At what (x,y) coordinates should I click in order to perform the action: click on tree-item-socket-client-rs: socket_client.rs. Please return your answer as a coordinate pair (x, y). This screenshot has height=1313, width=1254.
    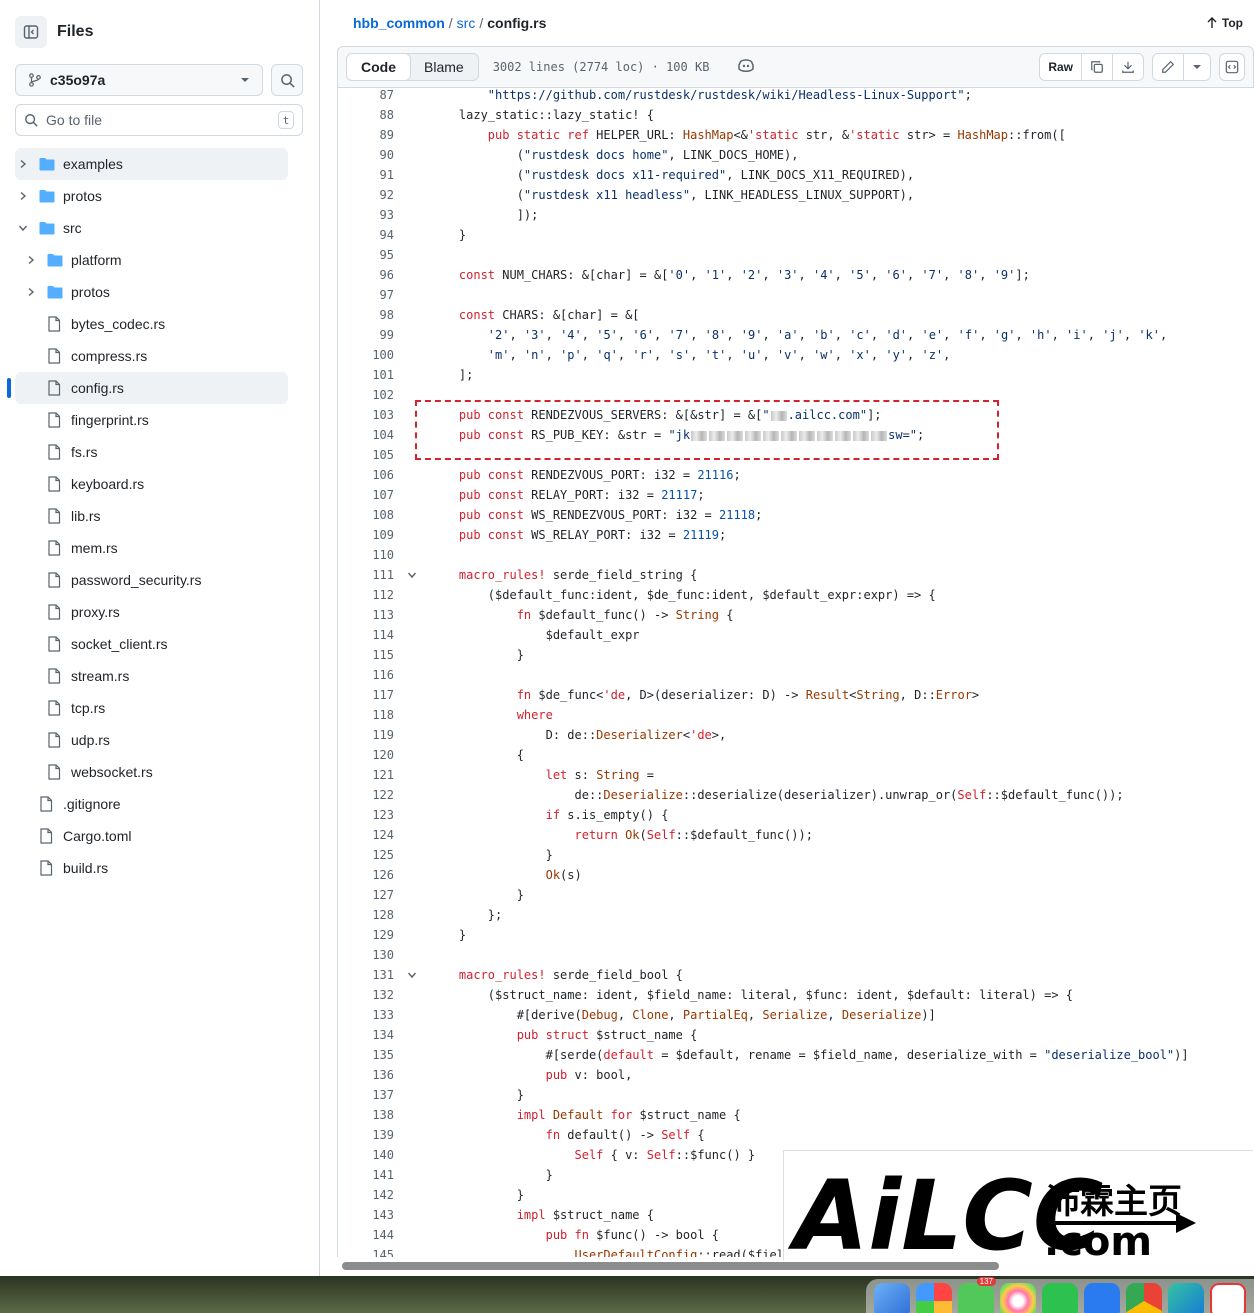
    Looking at the image, I should click on (151, 644).